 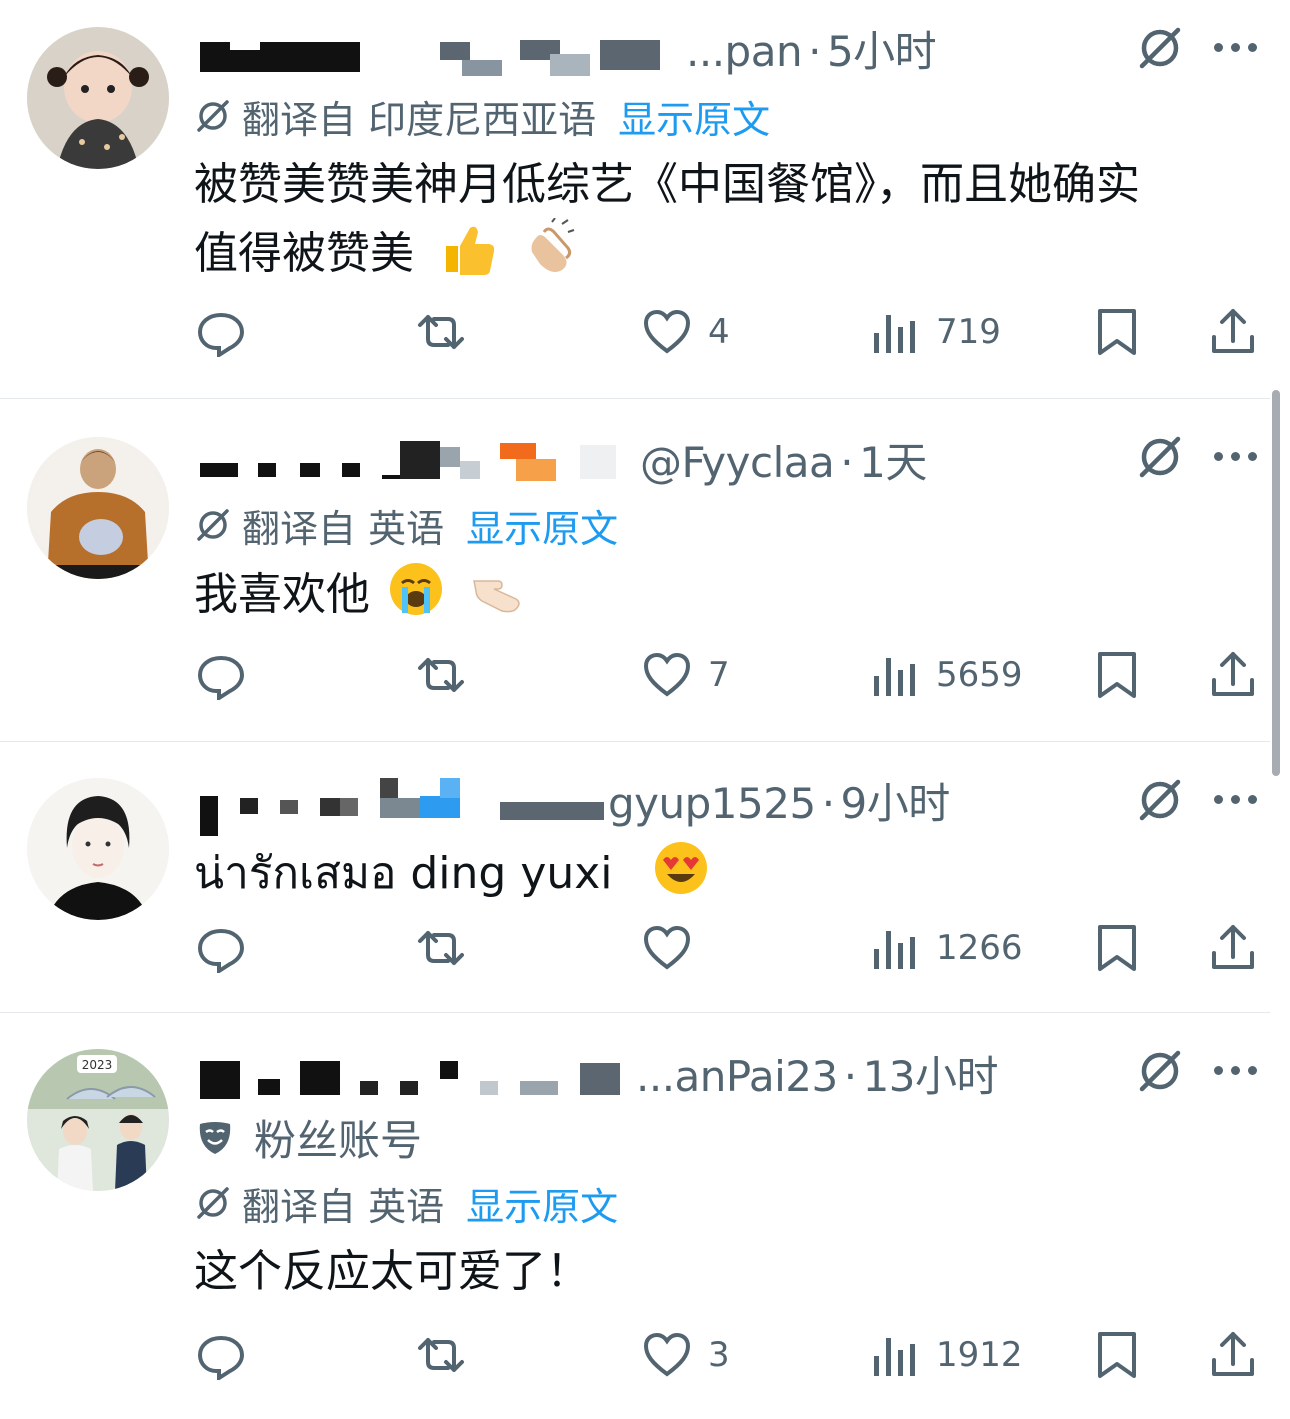 I want to click on avatar: 2023, so click(x=98, y=1120).